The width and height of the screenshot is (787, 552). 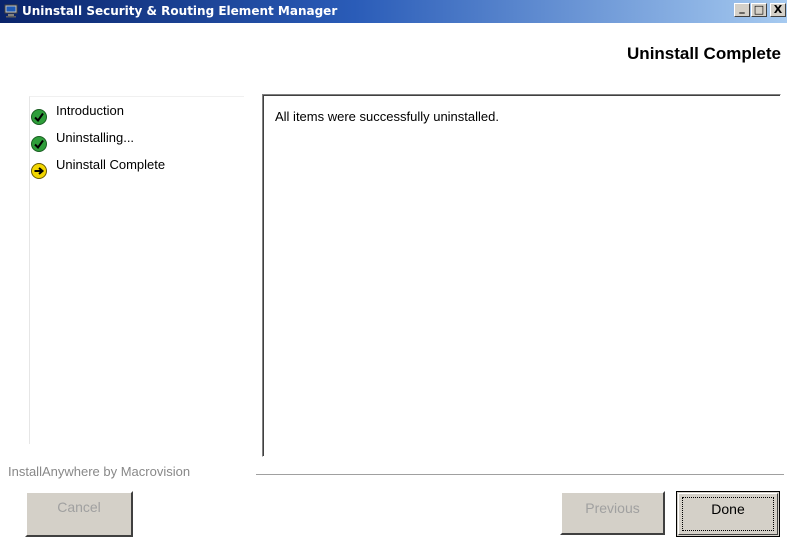 What do you see at coordinates (728, 509) in the screenshot?
I see `done-button-label: Done` at bounding box center [728, 509].